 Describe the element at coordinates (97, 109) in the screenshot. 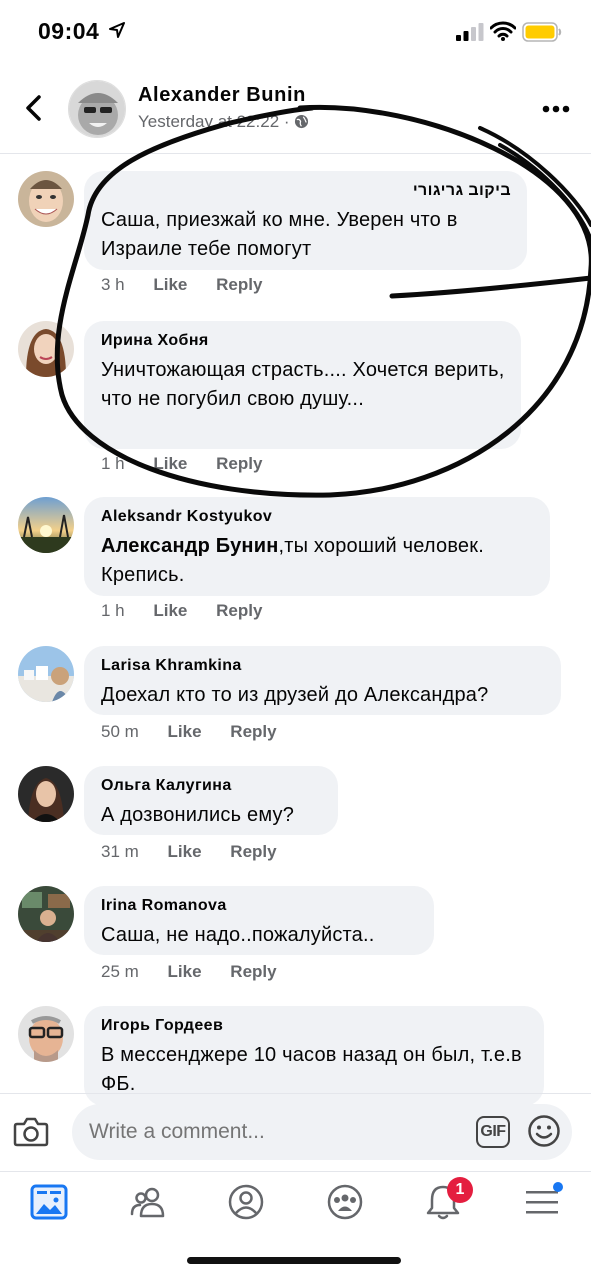

I see `author-avatar` at that location.